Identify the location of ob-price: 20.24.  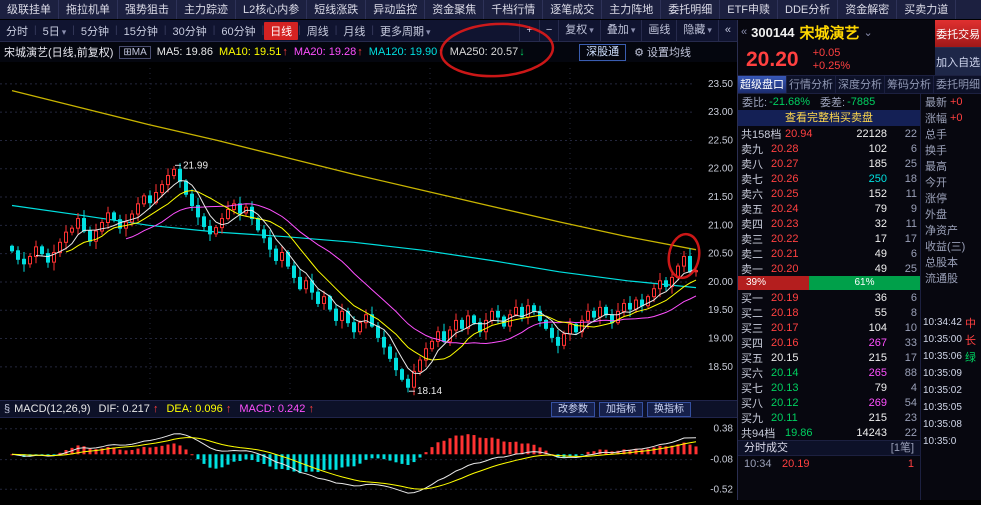
(785, 208).